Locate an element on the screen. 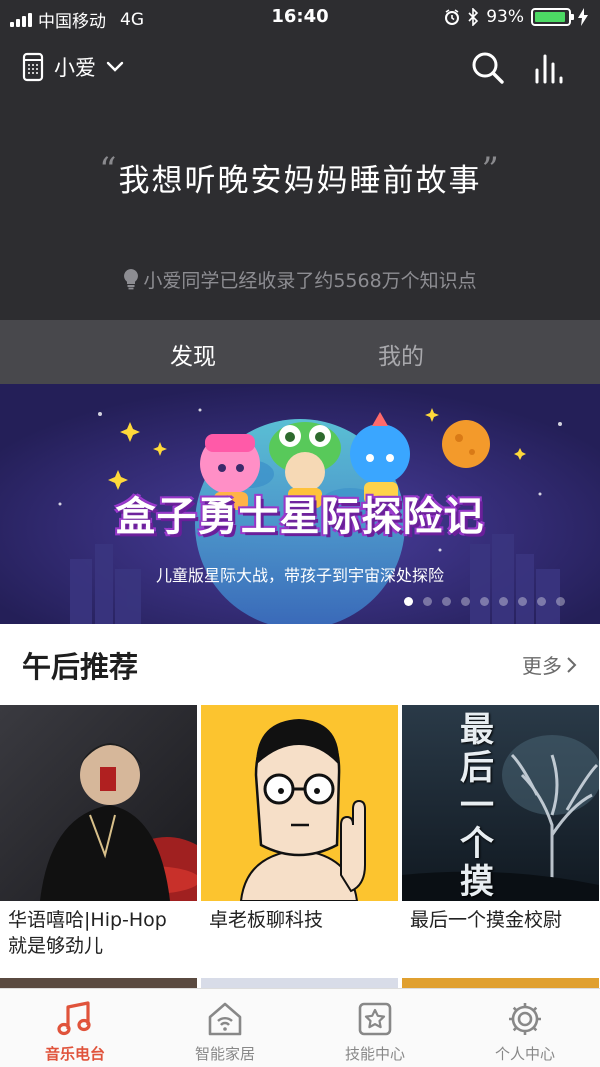 This screenshot has width=600, height=1067. recommend-card: 最后一个摸金校尉 最后一个摸金校尉 is located at coordinates (500, 832).